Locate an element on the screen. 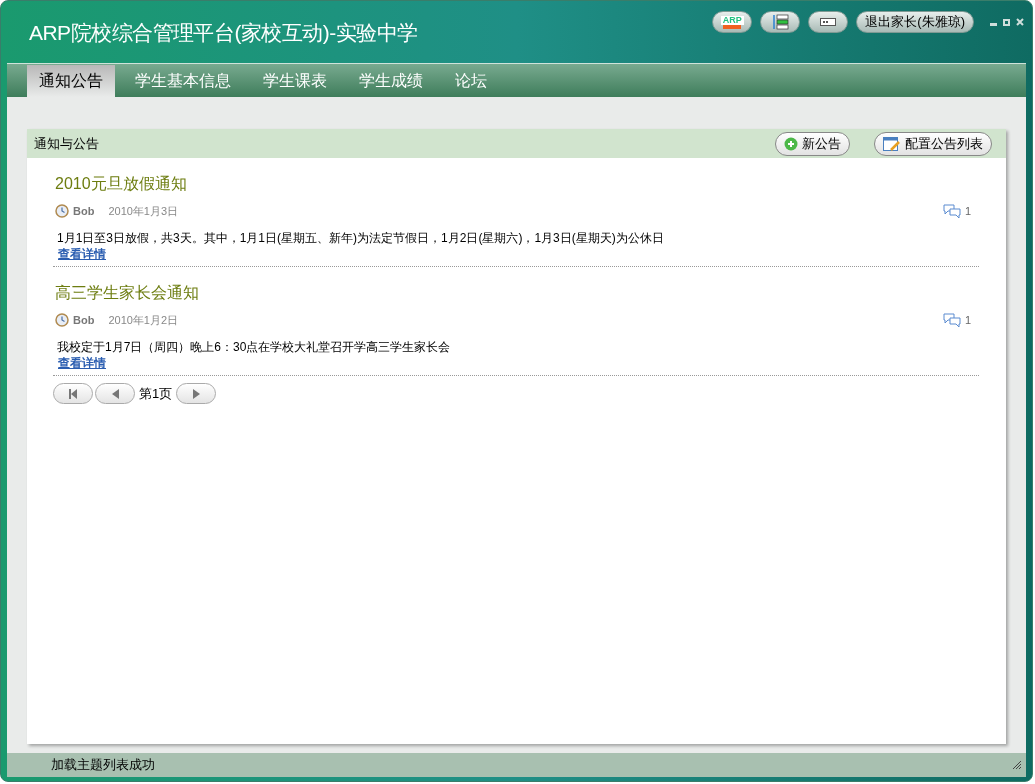 The image size is (1035, 784). nav-tab: 通知公告 is located at coordinates (71, 81).